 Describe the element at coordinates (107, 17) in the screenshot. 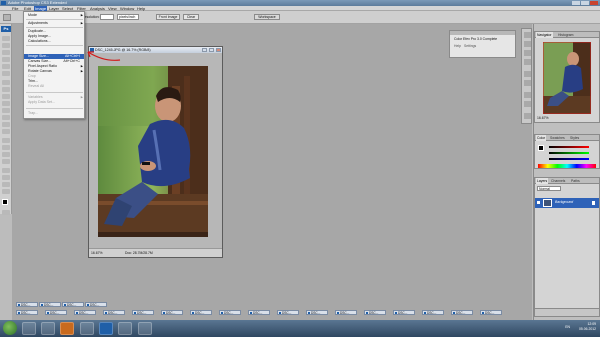

I see `resolution-input` at that location.